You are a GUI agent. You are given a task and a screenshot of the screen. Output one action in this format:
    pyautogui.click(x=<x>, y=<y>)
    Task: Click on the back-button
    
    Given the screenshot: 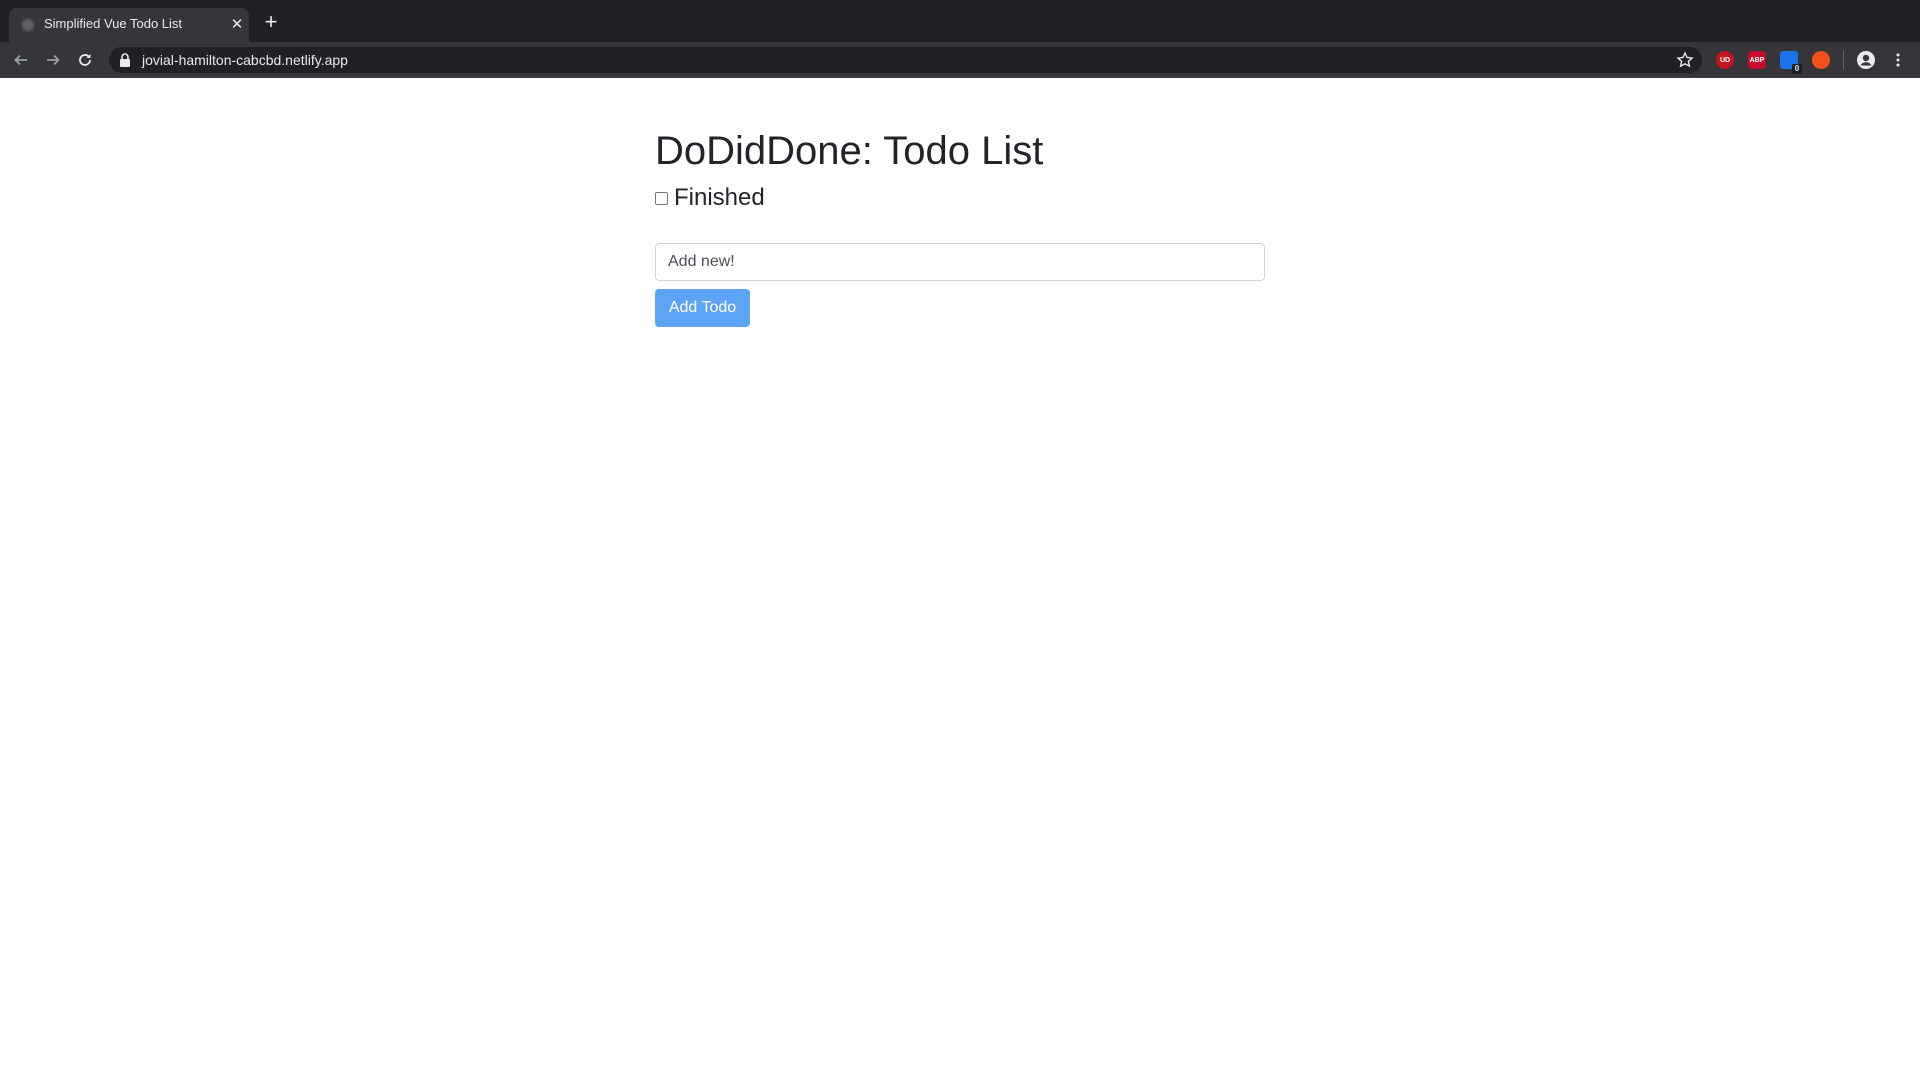 What is the action you would take?
    pyautogui.click(x=21, y=60)
    